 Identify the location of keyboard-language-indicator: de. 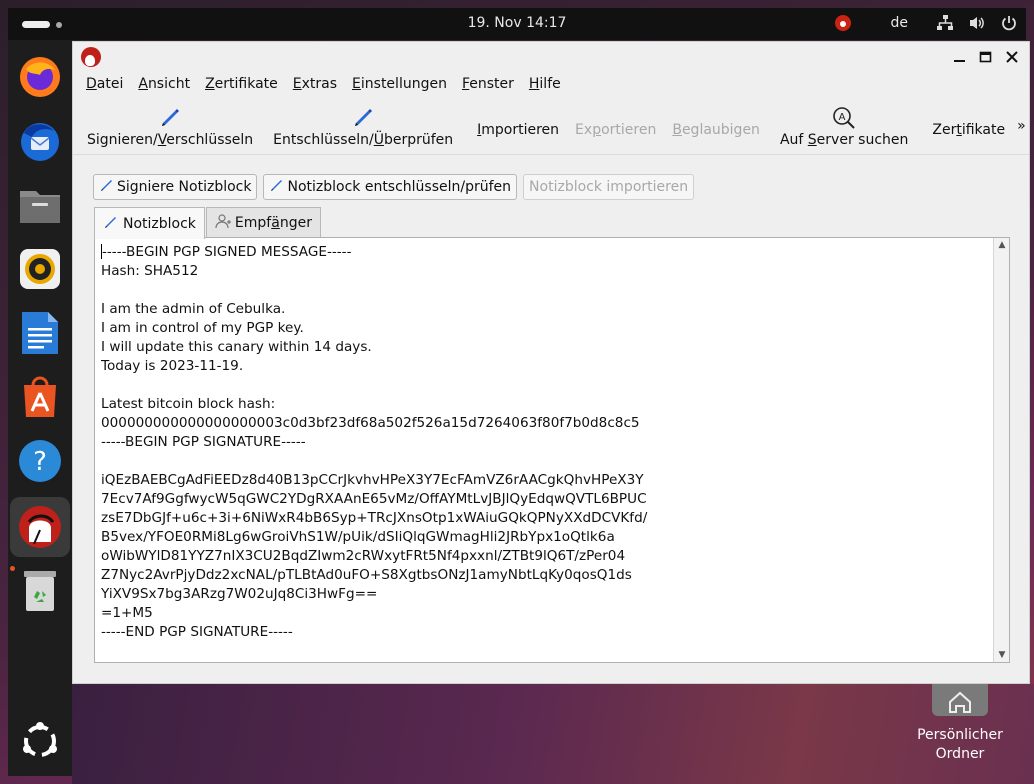
(900, 23).